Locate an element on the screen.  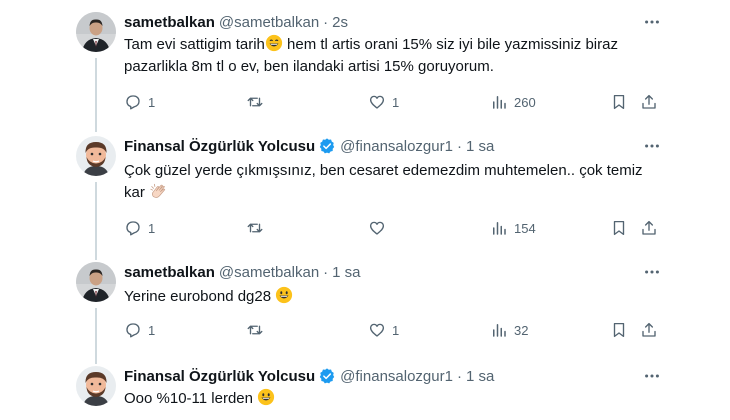
person-photo-icon is located at coordinates (96, 32).